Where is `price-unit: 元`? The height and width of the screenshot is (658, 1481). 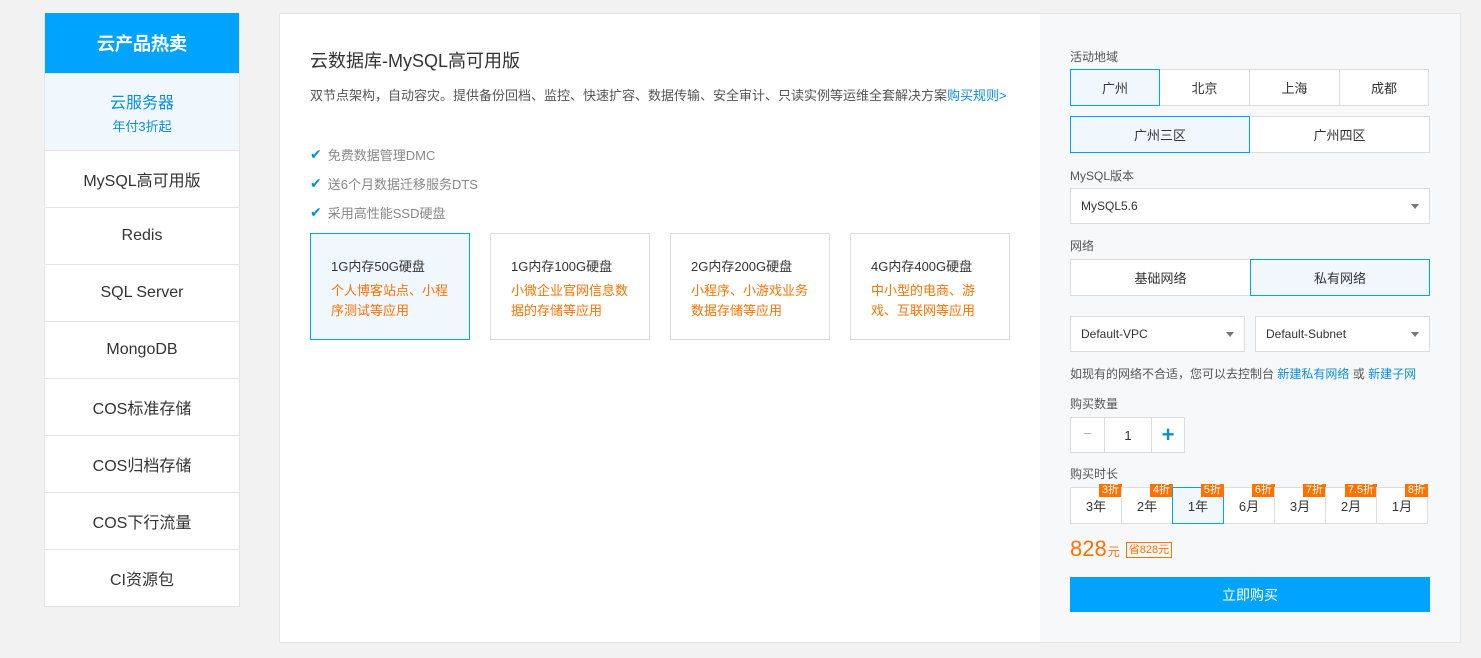 price-unit: 元 is located at coordinates (1113, 552).